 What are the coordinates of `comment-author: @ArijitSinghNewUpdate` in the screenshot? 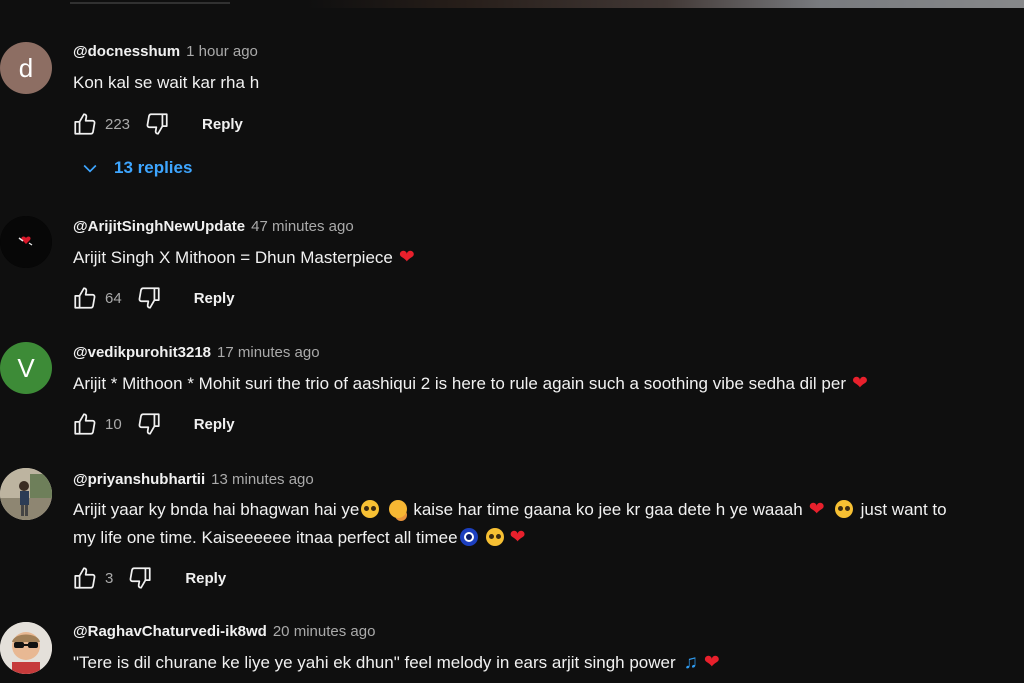 It's located at (159, 226).